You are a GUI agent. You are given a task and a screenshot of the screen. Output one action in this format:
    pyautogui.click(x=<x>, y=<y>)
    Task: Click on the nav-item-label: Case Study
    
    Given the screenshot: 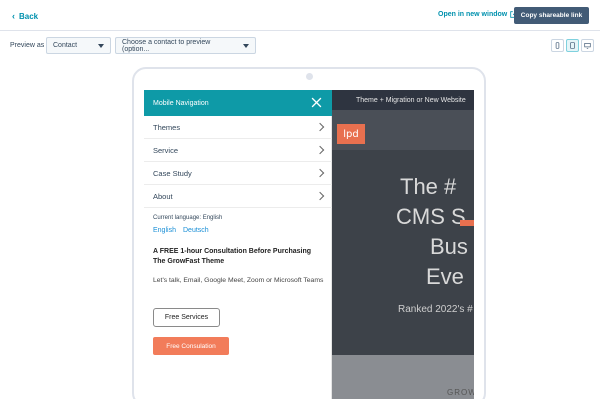 What is the action you would take?
    pyautogui.click(x=172, y=173)
    